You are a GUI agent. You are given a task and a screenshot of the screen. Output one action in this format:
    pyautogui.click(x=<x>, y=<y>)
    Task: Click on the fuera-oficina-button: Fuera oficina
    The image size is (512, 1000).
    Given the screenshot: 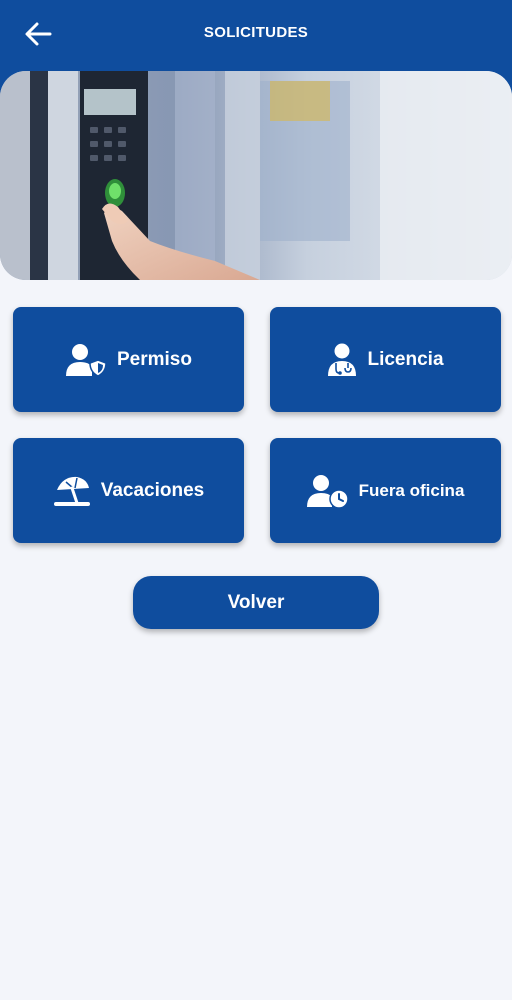 What is the action you would take?
    pyautogui.click(x=385, y=490)
    